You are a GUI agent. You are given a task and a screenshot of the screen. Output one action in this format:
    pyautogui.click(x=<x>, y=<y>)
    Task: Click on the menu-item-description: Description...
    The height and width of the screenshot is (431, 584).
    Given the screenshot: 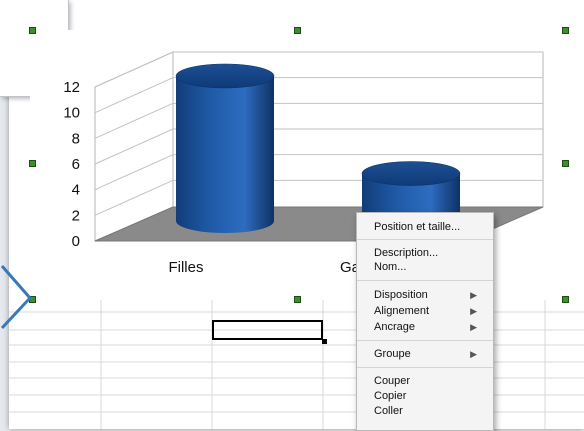 What is the action you would take?
    pyautogui.click(x=406, y=253)
    